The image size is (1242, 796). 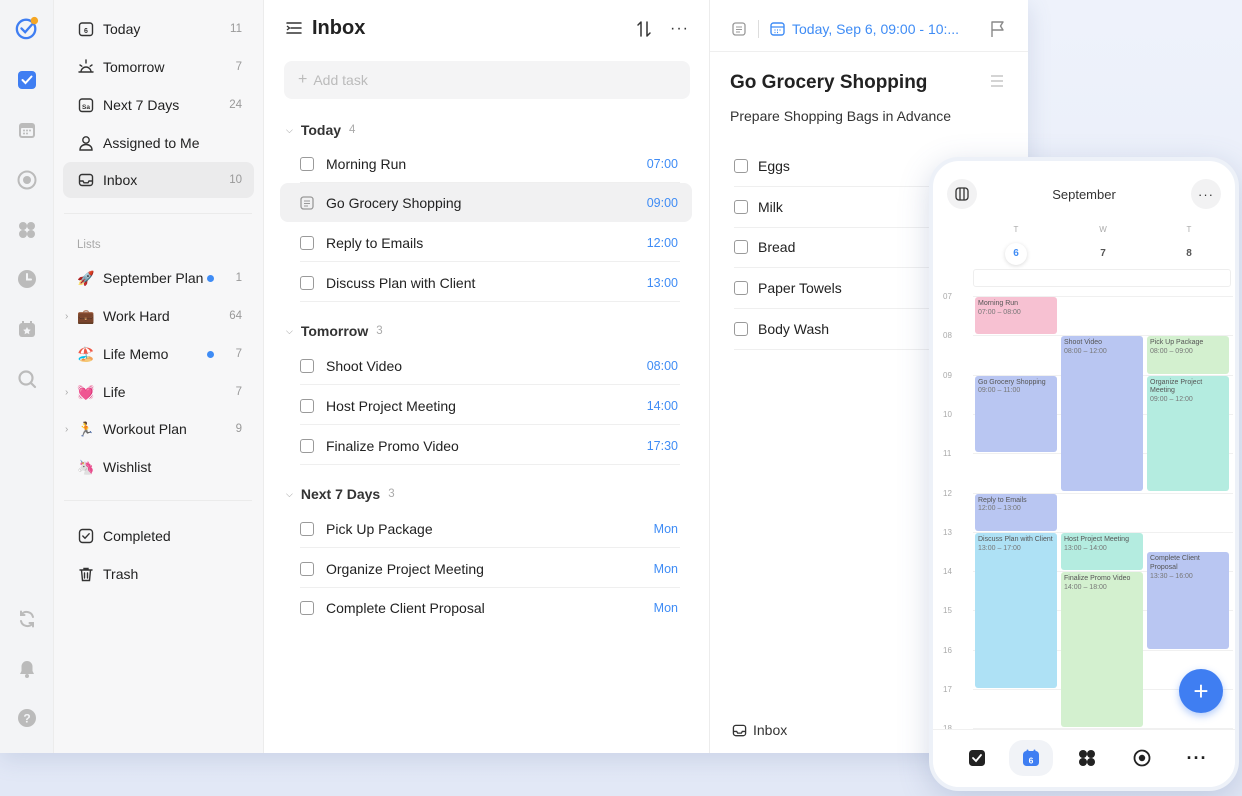 What do you see at coordinates (998, 31) in the screenshot?
I see `priority-flag-icon` at bounding box center [998, 31].